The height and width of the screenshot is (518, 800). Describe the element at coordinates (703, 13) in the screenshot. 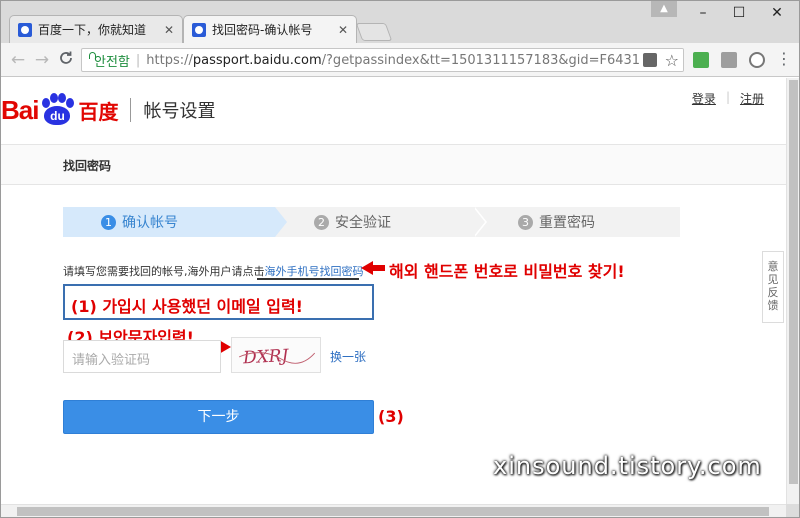

I see `minimize-button: –` at that location.